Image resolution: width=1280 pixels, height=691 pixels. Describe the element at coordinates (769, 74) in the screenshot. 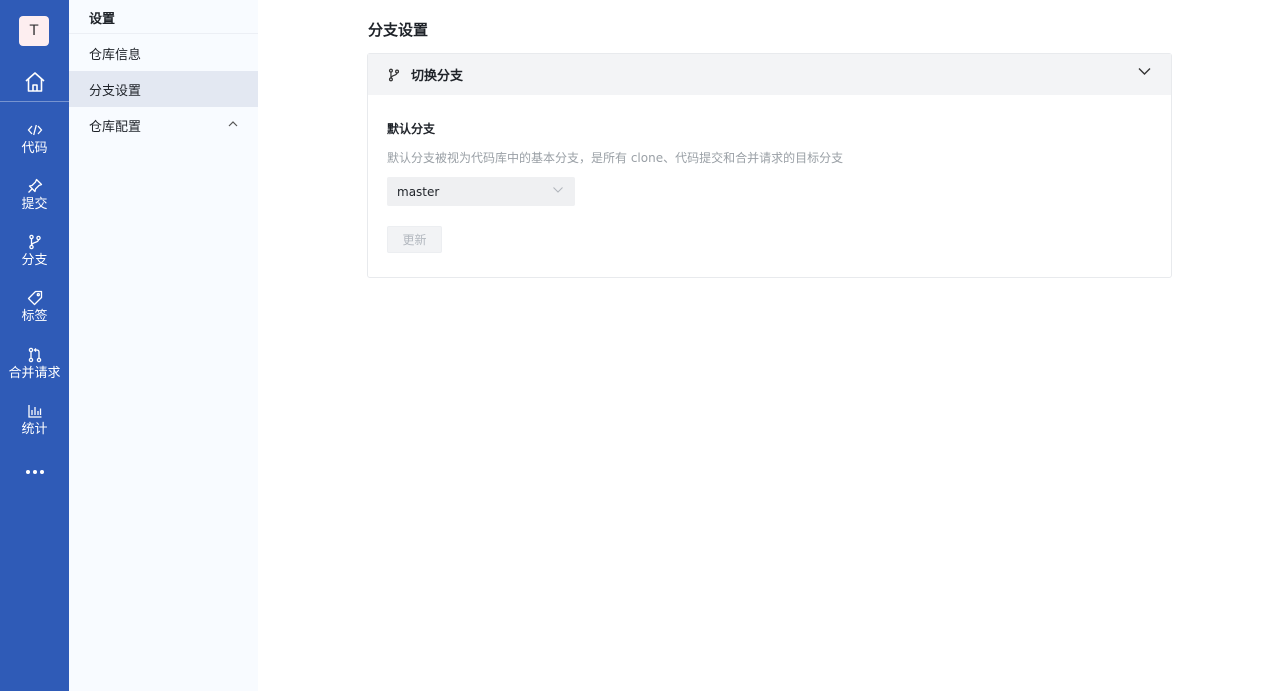

I see `switch-branch-panel-header: 切换分支` at that location.